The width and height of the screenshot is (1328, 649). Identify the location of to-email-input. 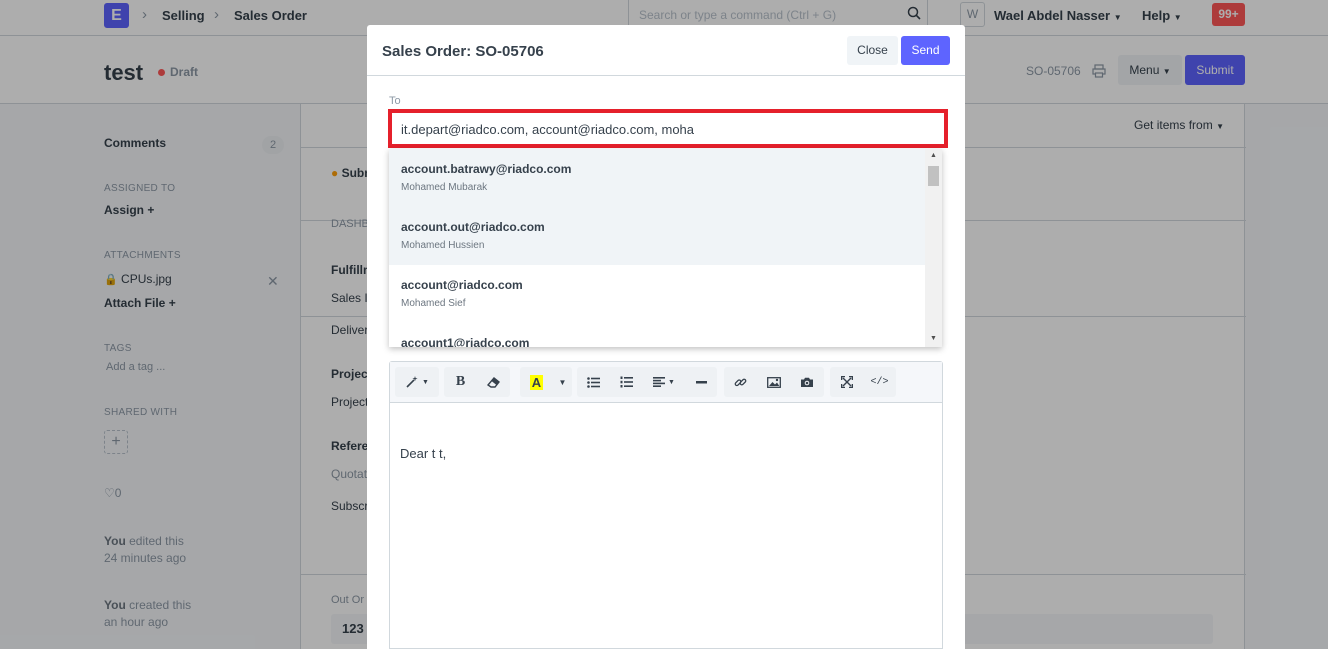
(668, 129).